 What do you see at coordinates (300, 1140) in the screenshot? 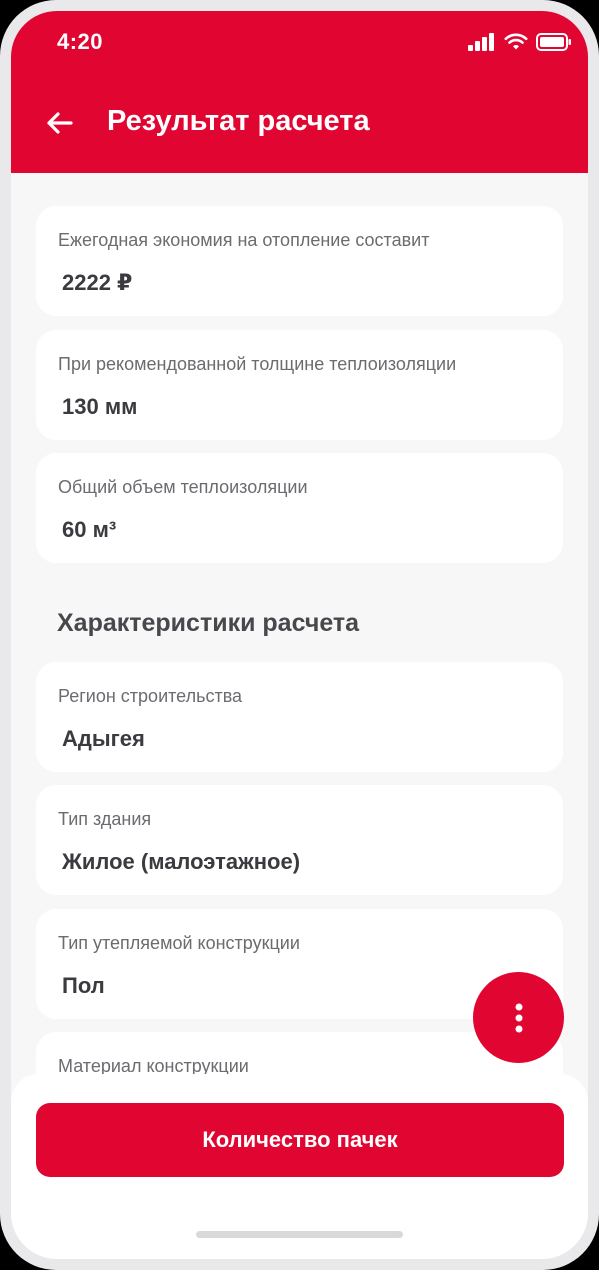
I see `package-count-button: Количество пачек` at bounding box center [300, 1140].